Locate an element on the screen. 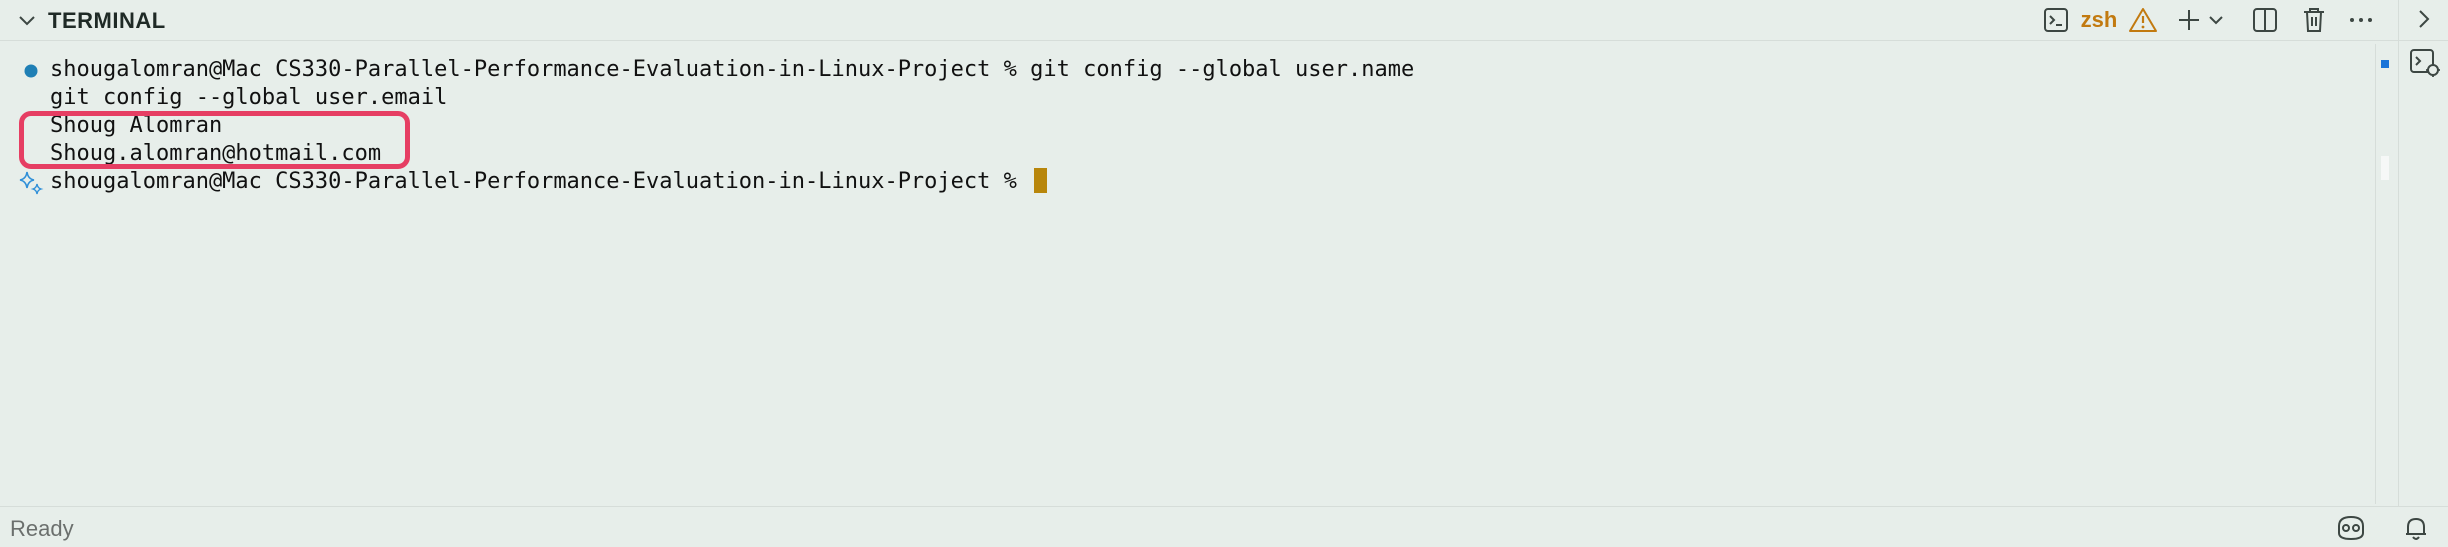 The height and width of the screenshot is (547, 2448). split-icon is located at coordinates (2265, 20).